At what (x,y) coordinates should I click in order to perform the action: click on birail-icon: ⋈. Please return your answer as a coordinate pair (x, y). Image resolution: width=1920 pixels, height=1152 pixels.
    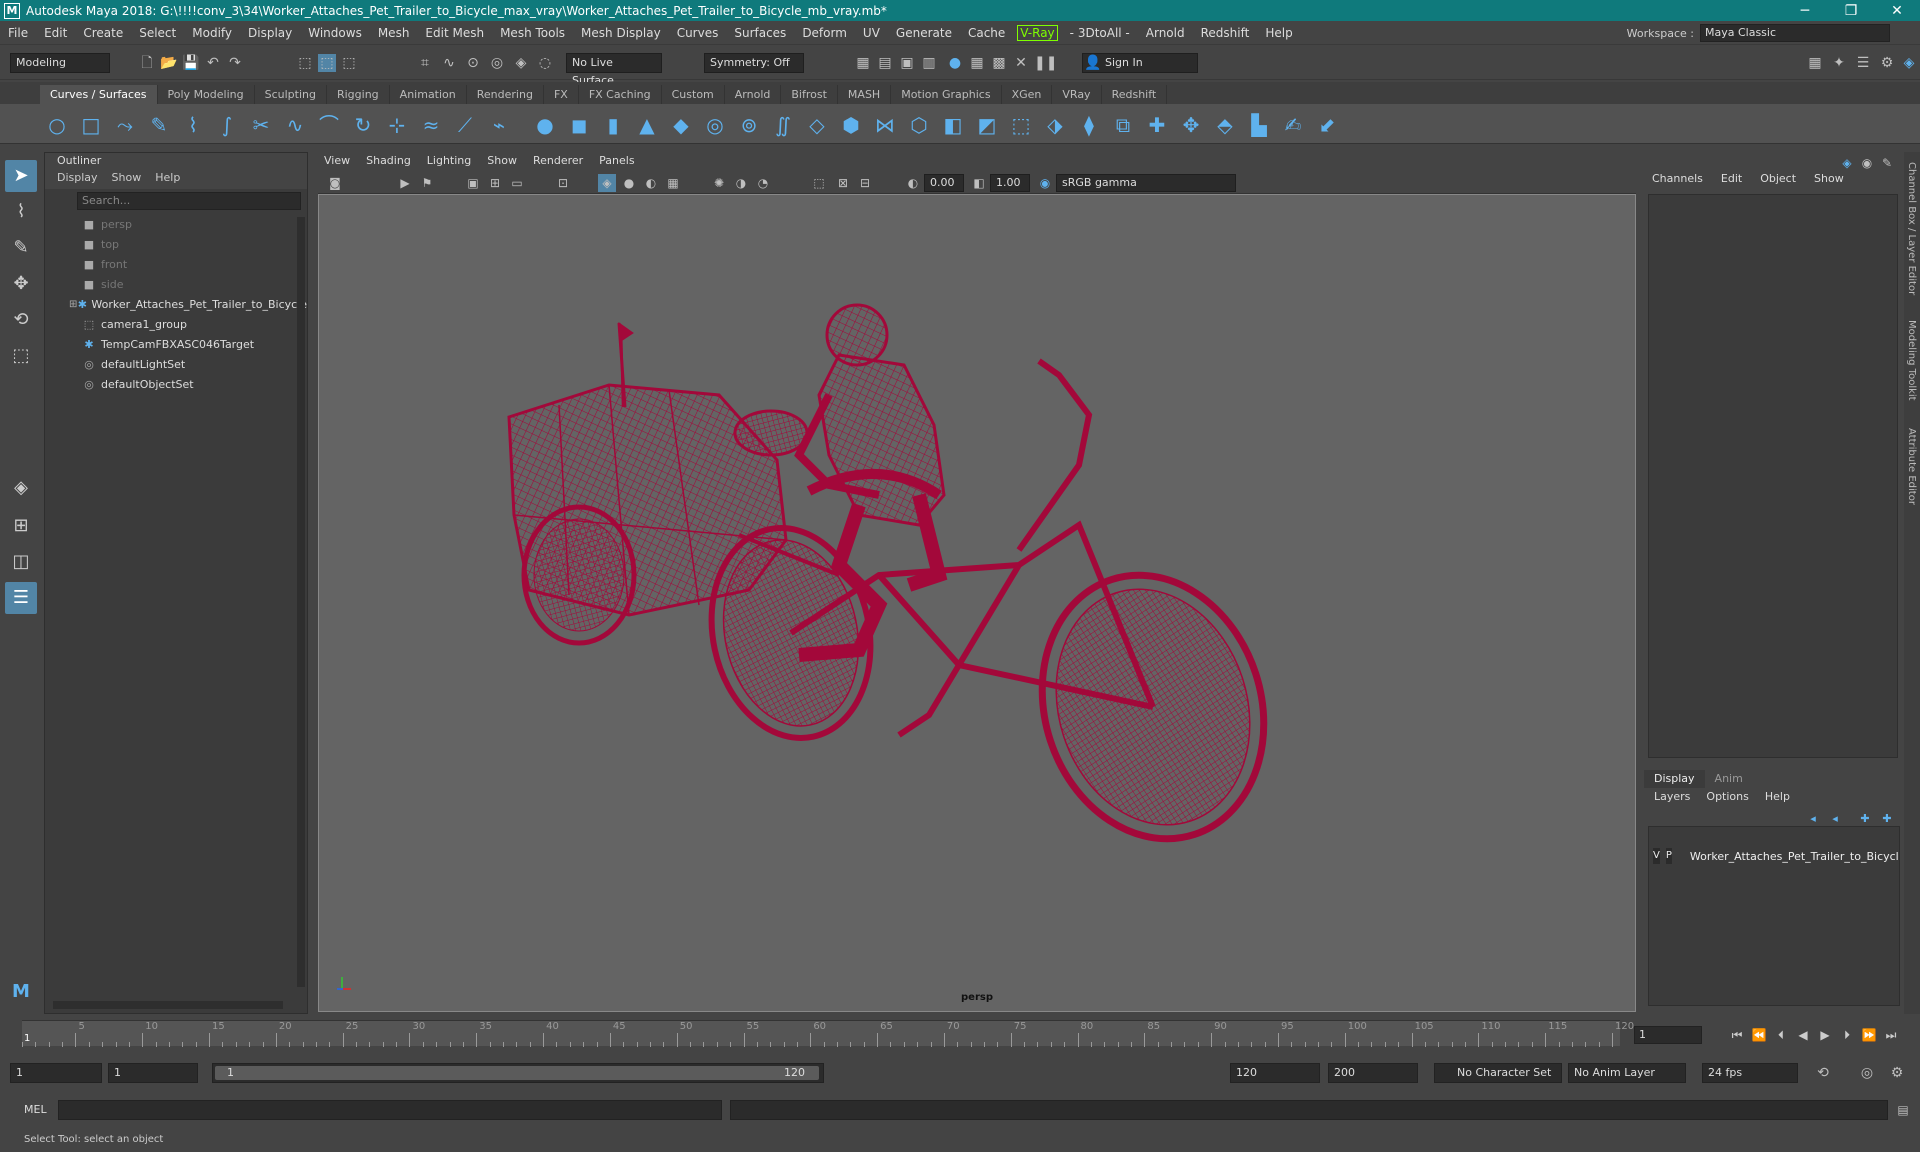
    Looking at the image, I should click on (885, 125).